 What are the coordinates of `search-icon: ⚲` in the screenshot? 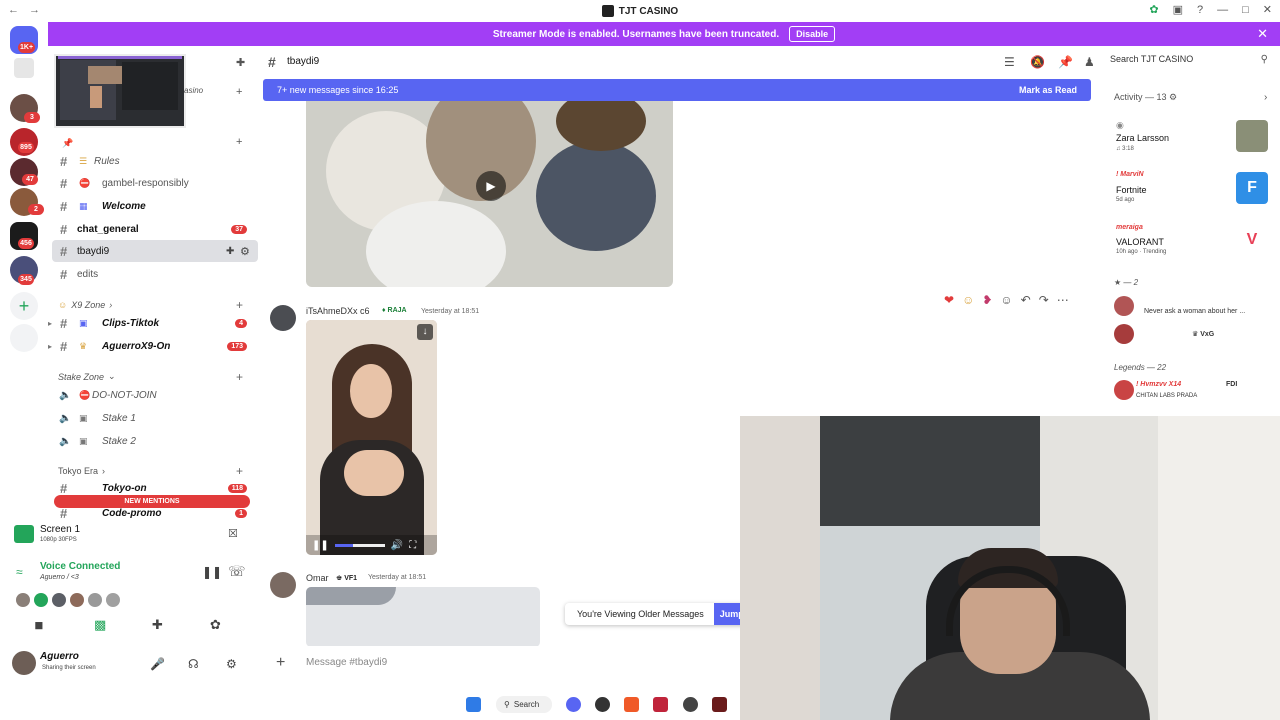 It's located at (1264, 59).